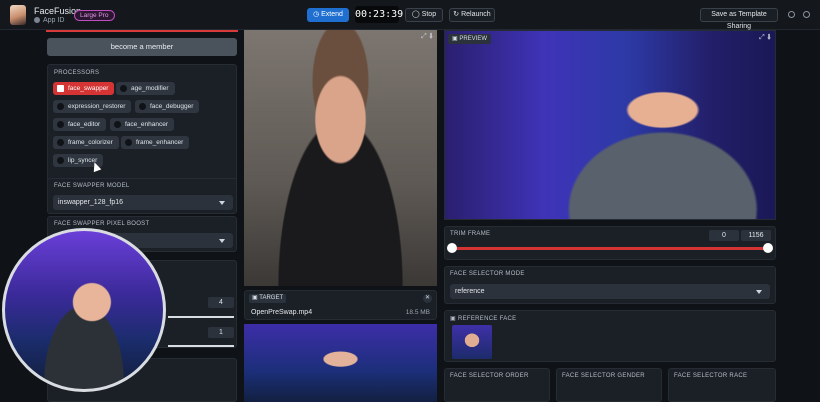 Image resolution: width=820 pixels, height=402 pixels. I want to click on processors-label: PROCESSORS, so click(77, 73).